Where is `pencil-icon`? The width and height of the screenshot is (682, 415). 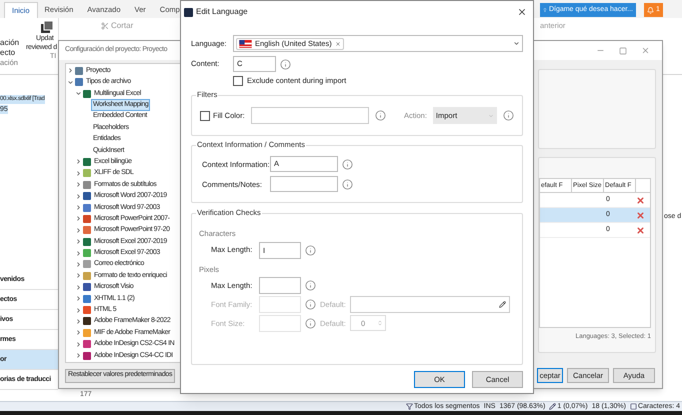
pencil-icon is located at coordinates (502, 304).